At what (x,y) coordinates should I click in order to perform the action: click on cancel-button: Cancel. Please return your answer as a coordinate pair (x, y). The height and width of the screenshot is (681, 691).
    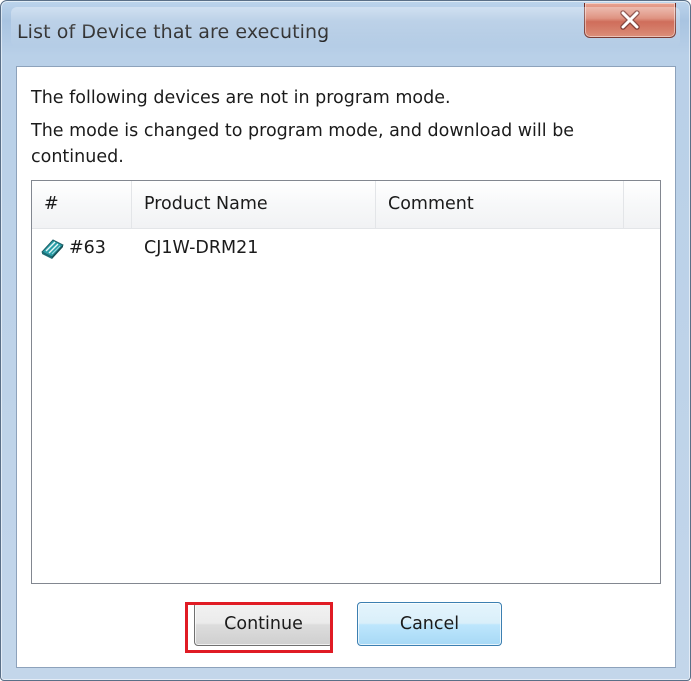
    Looking at the image, I should click on (429, 624).